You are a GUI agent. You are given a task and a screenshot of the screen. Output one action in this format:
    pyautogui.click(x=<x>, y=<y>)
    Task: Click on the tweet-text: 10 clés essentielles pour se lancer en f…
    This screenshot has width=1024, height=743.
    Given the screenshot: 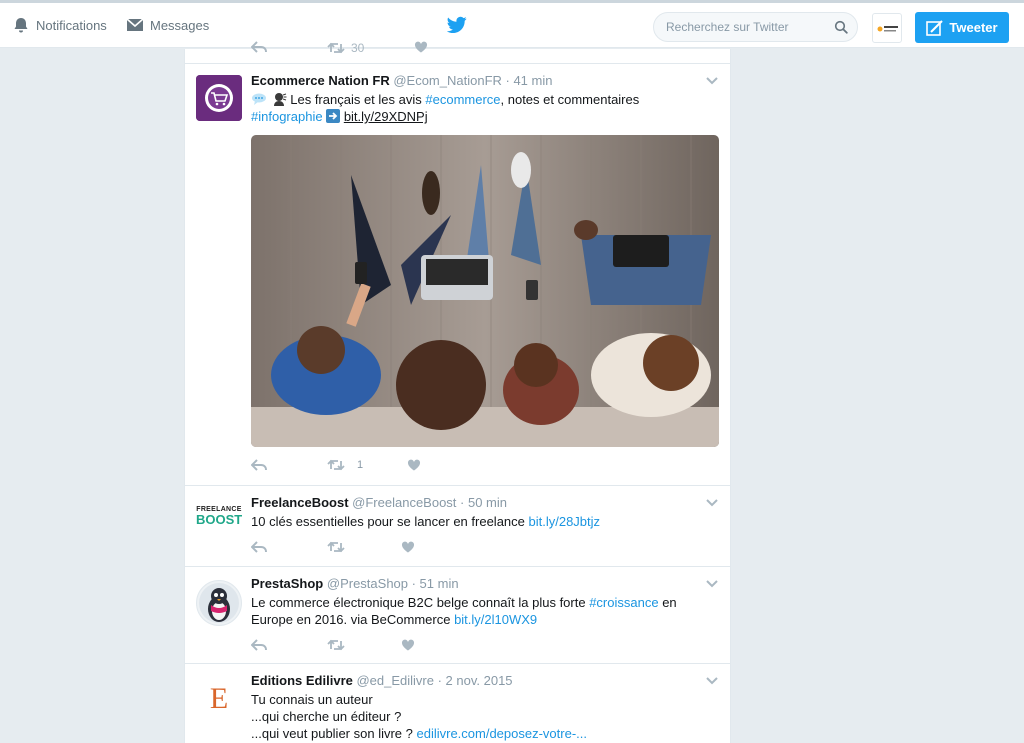 What is the action you would take?
    pyautogui.click(x=484, y=521)
    